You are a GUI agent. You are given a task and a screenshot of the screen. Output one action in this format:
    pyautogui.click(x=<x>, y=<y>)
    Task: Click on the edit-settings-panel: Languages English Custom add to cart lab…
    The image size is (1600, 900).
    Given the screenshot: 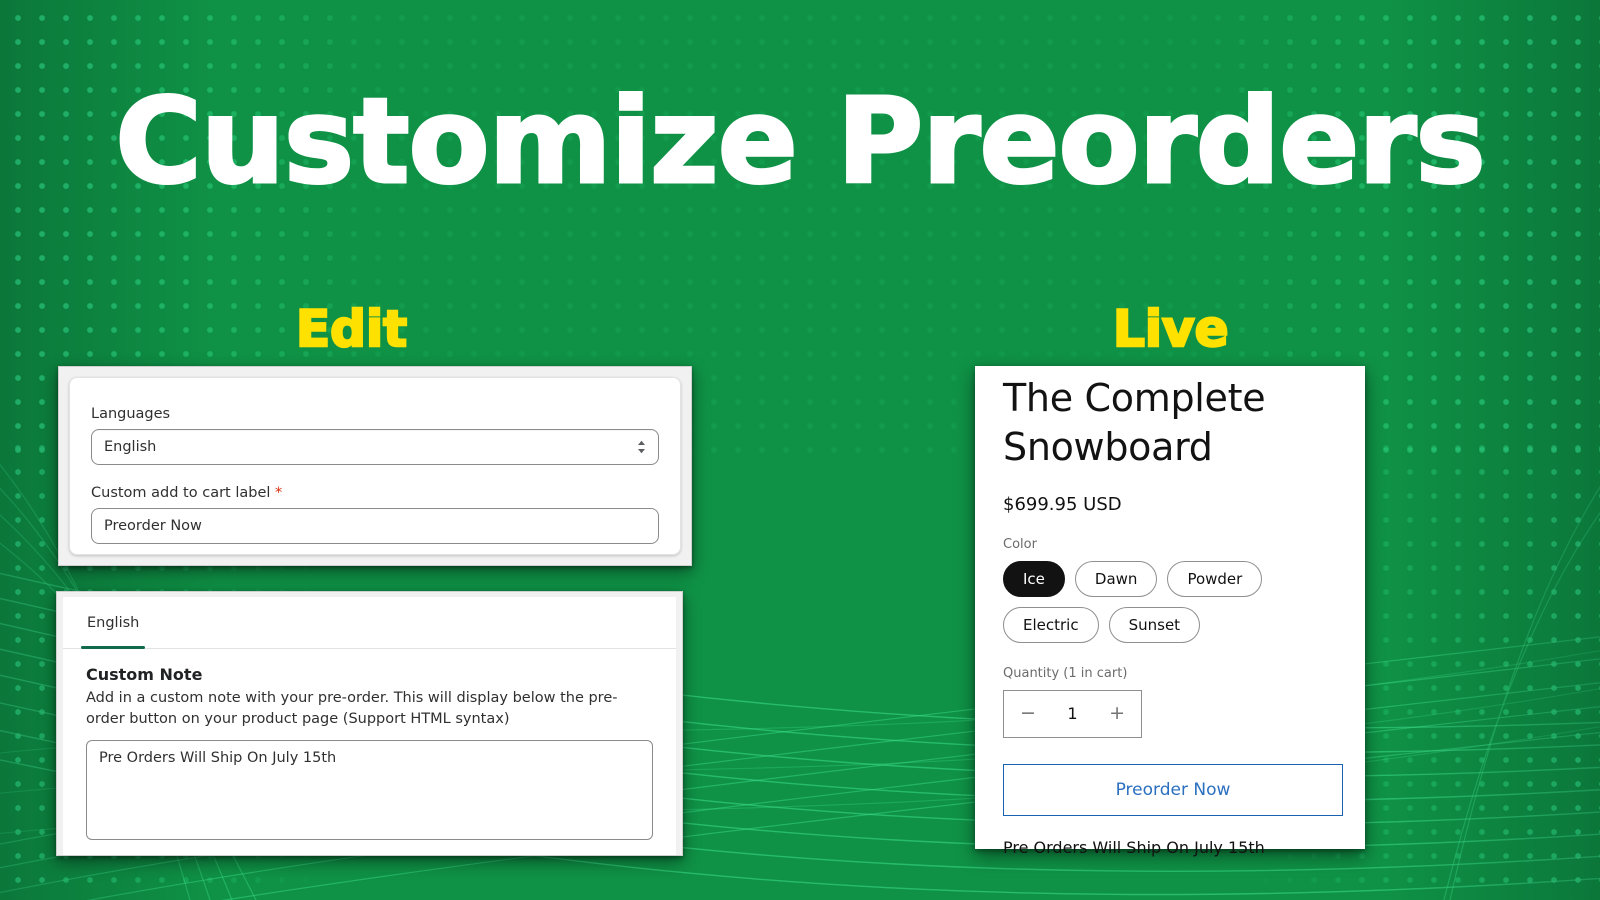 What is the action you would take?
    pyautogui.click(x=375, y=466)
    